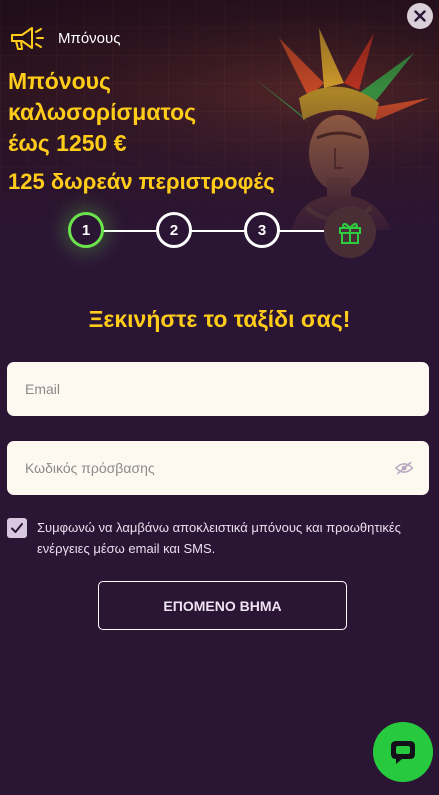  I want to click on chat-icon, so click(403, 752).